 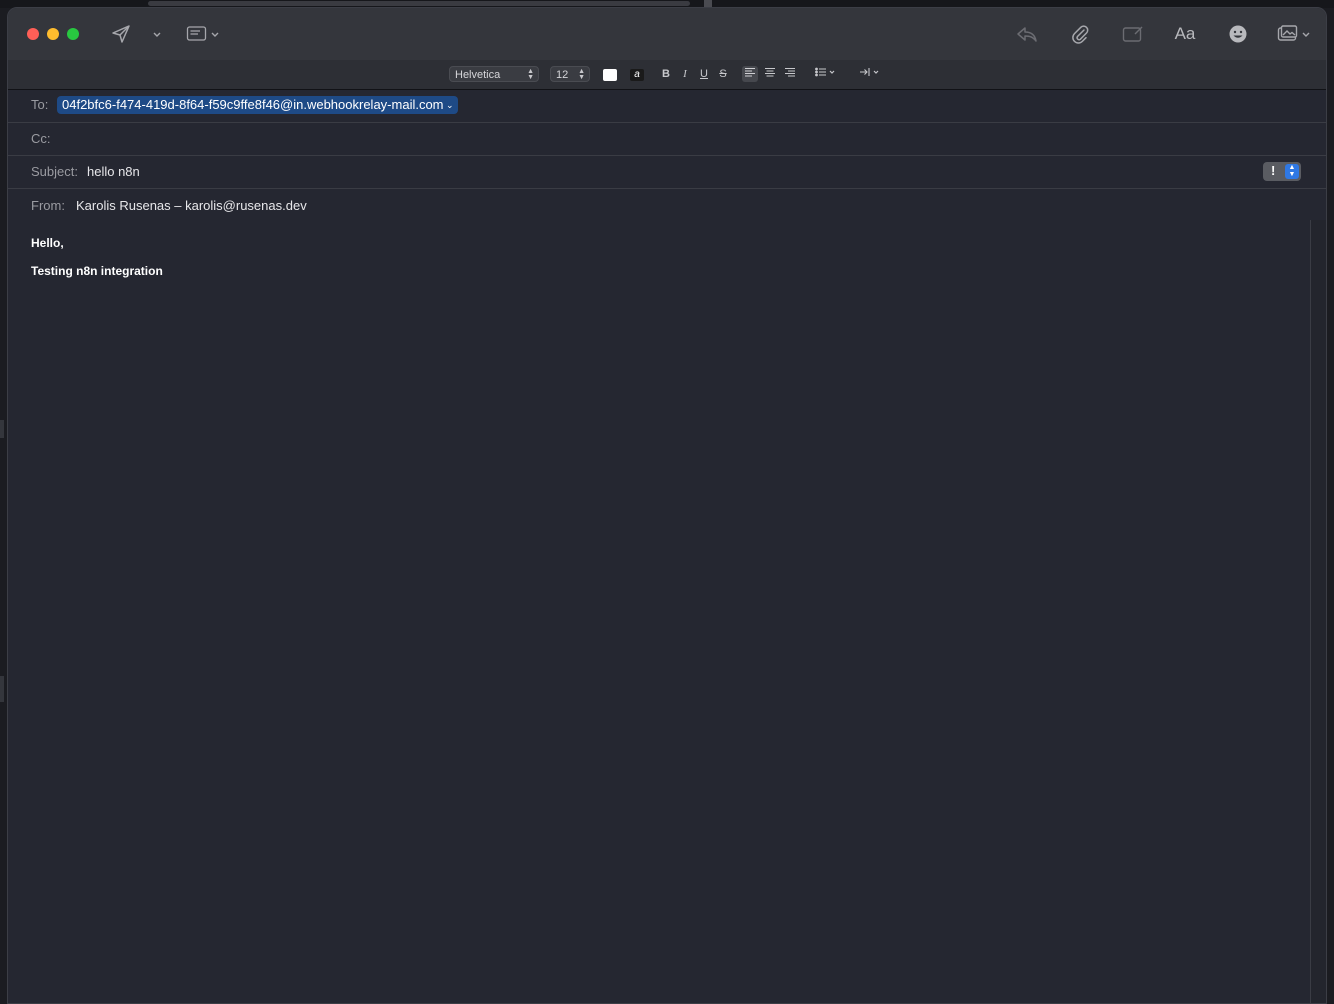 I want to click on send-button, so click(x=121, y=34).